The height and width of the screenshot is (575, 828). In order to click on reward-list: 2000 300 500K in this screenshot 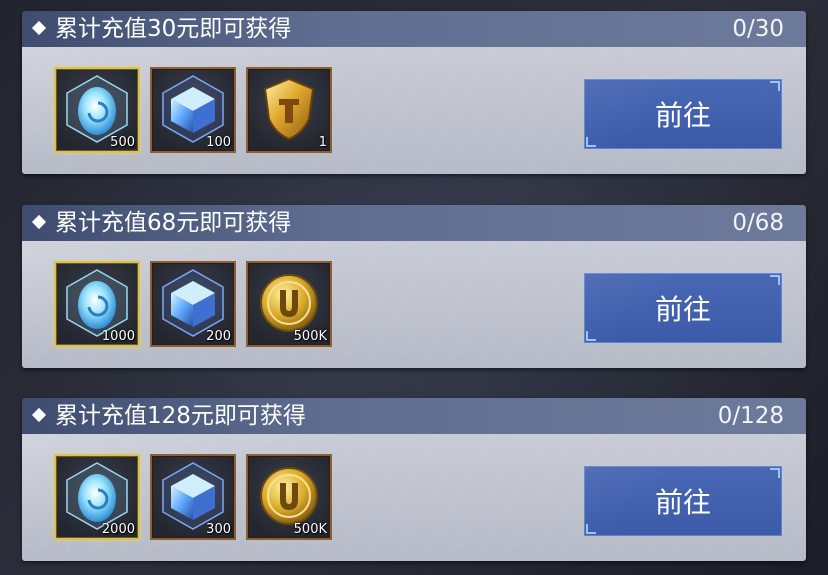, I will do `click(193, 497)`.